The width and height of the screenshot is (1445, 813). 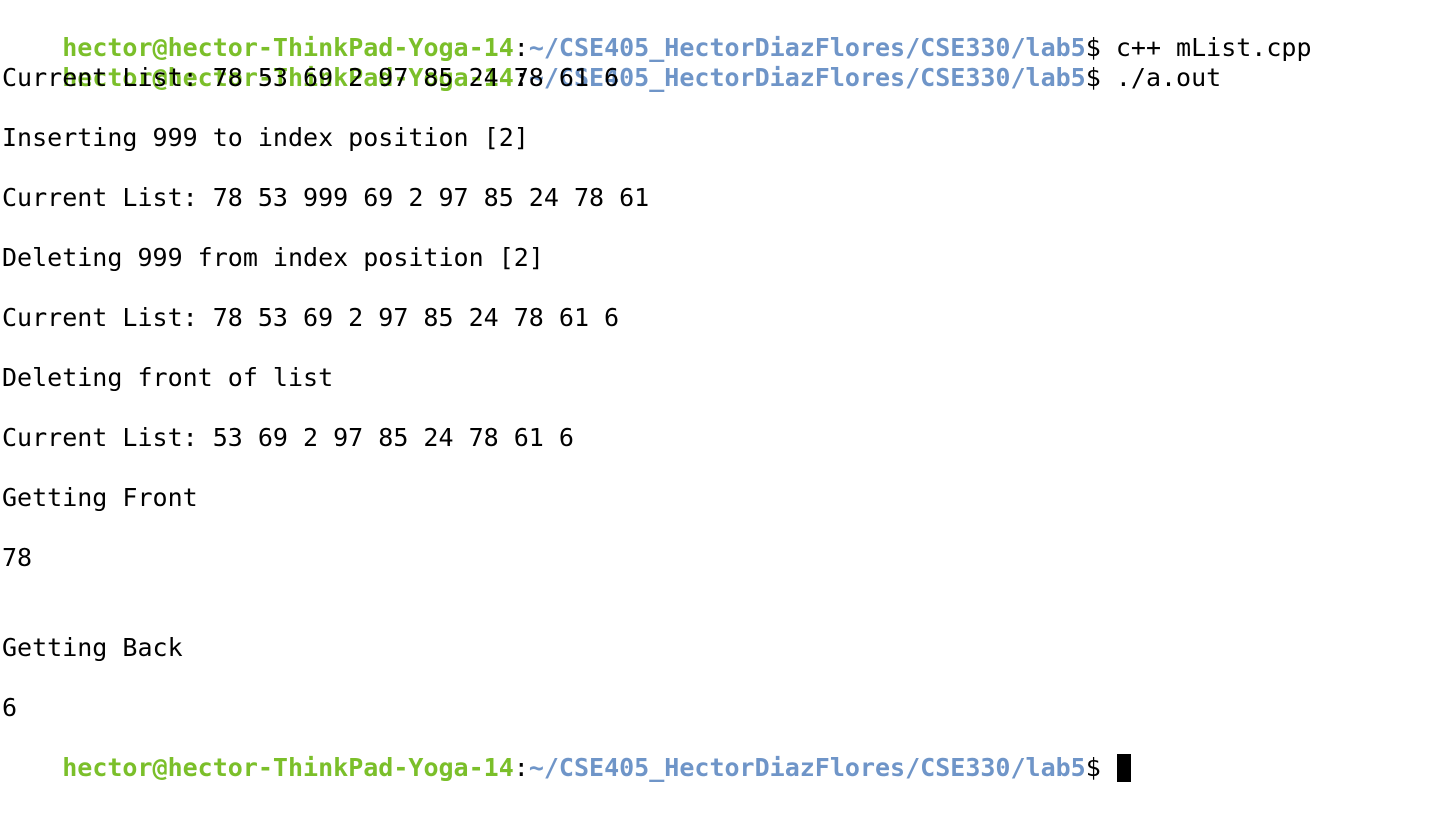 I want to click on output-line: Inserting 999 to index position [2], so click(x=265, y=137).